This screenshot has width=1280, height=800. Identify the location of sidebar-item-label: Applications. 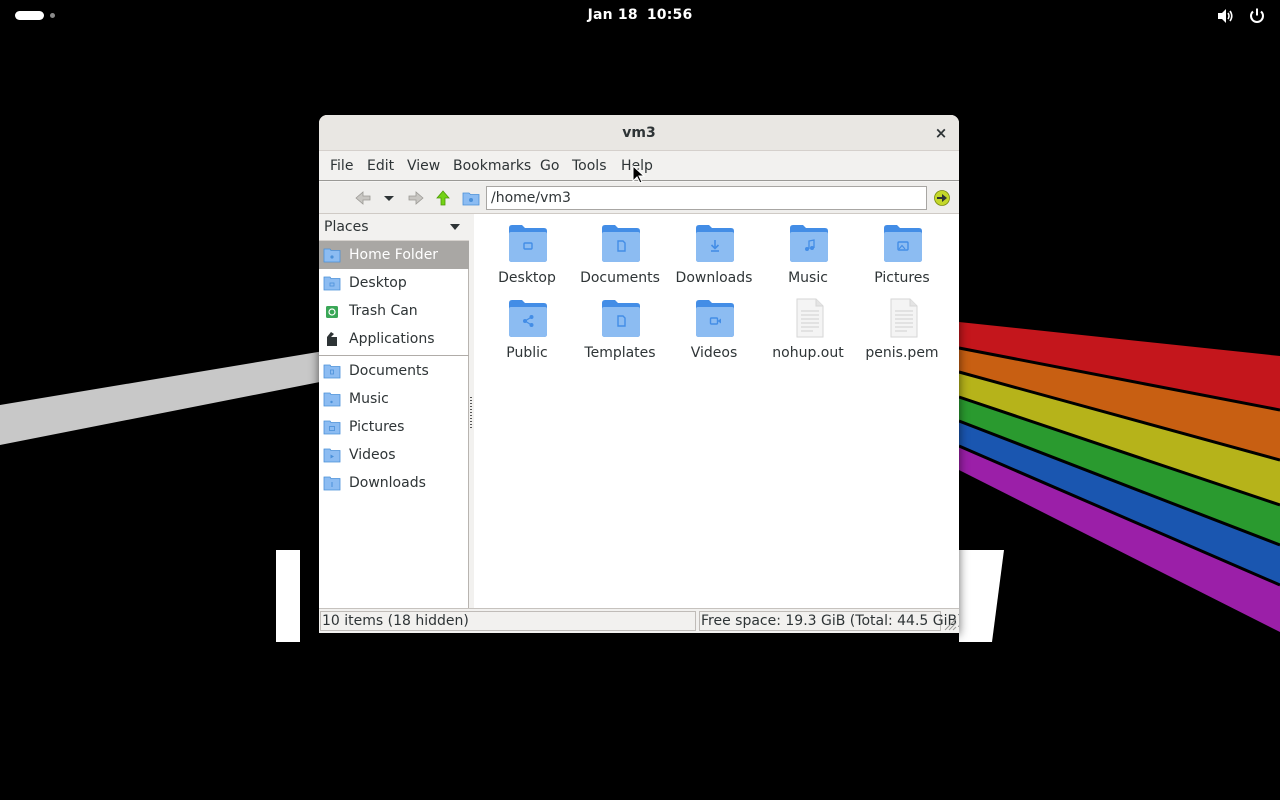
(392, 339).